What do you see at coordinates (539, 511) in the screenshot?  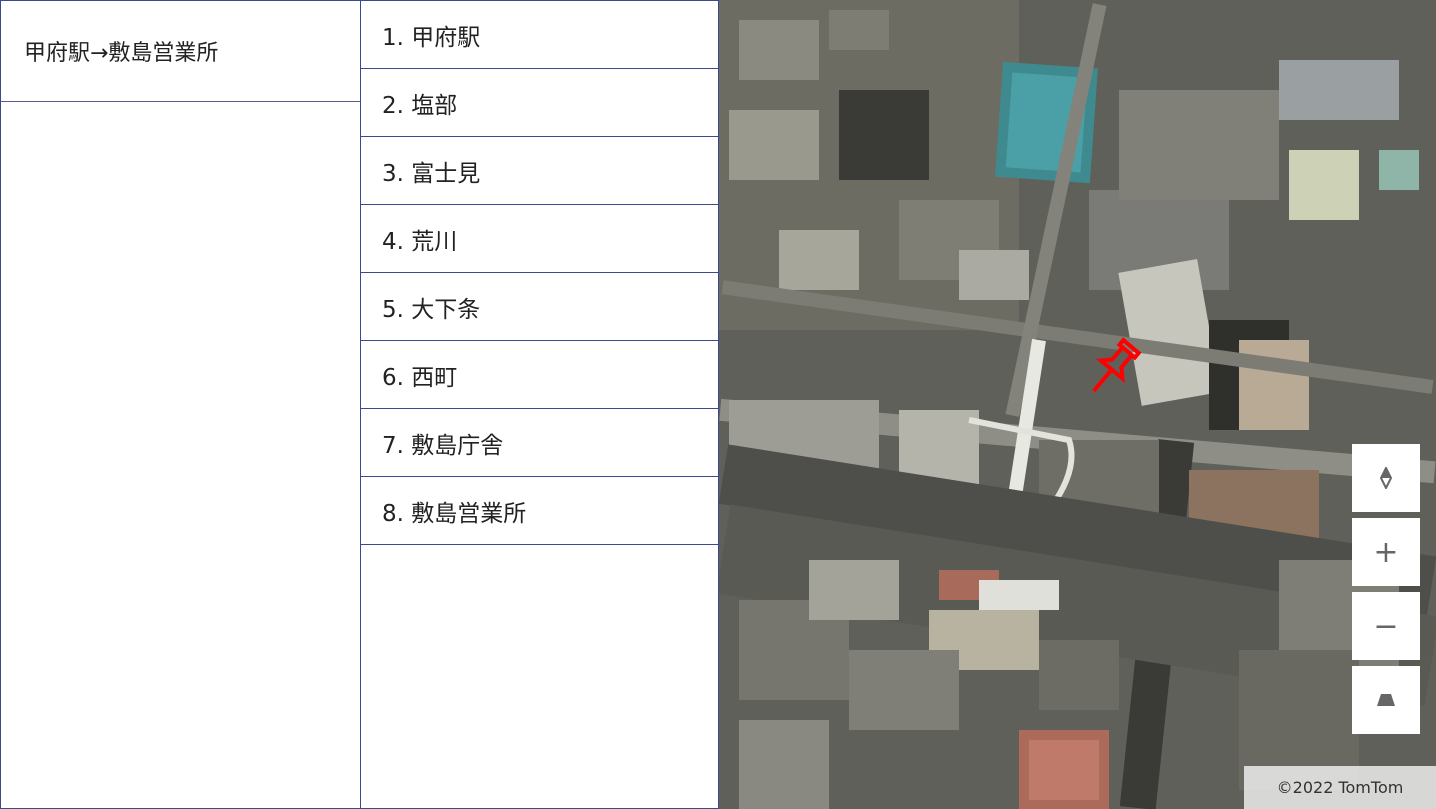 I see `stop-item-8: 8. 敷島営業所` at bounding box center [539, 511].